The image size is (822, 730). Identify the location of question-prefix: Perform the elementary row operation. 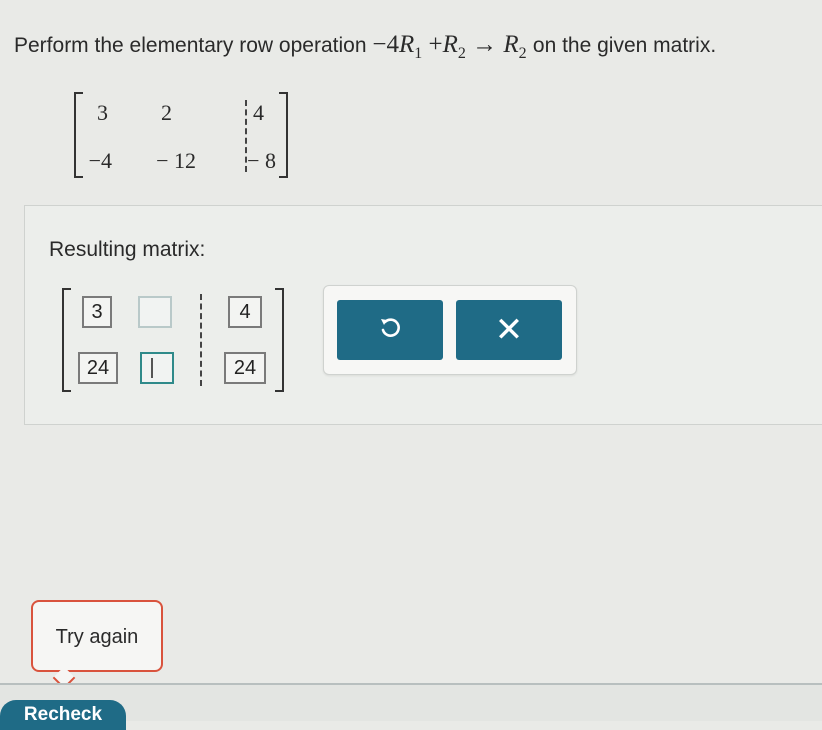
(190, 45).